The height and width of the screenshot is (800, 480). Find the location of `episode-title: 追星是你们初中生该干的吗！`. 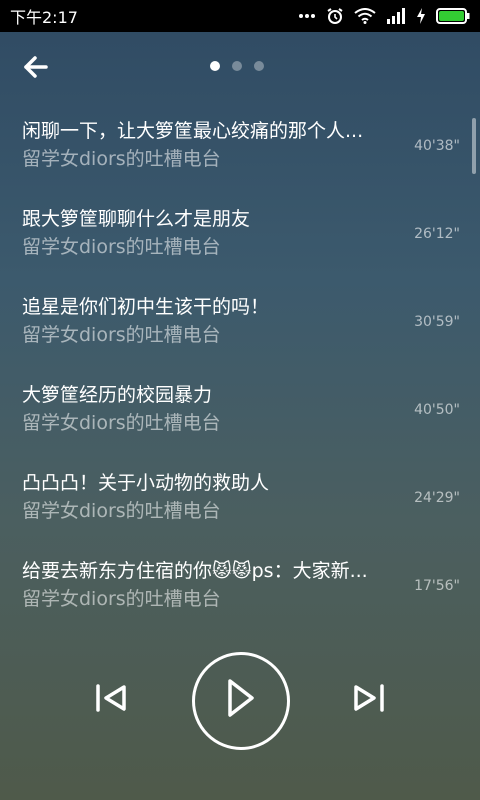

episode-title: 追星是你们初中生该干的吗！ is located at coordinates (146, 307).